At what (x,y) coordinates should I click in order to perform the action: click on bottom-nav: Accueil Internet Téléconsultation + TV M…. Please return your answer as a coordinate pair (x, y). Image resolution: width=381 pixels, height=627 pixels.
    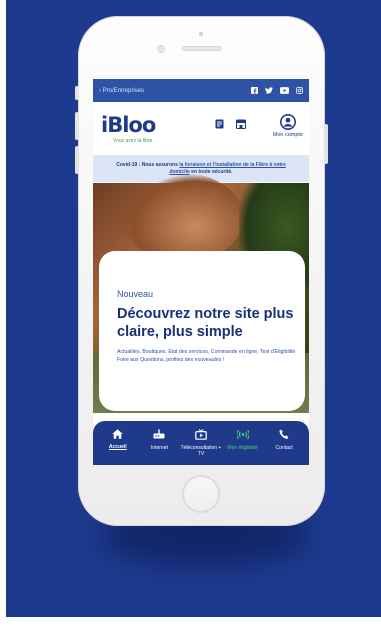
    Looking at the image, I should click on (201, 443).